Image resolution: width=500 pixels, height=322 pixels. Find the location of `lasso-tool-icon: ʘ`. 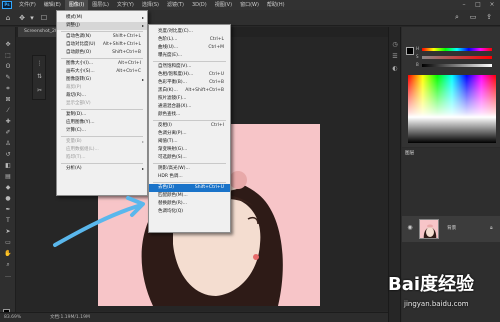

lasso-tool-icon: ʘ is located at coordinates (8, 66).